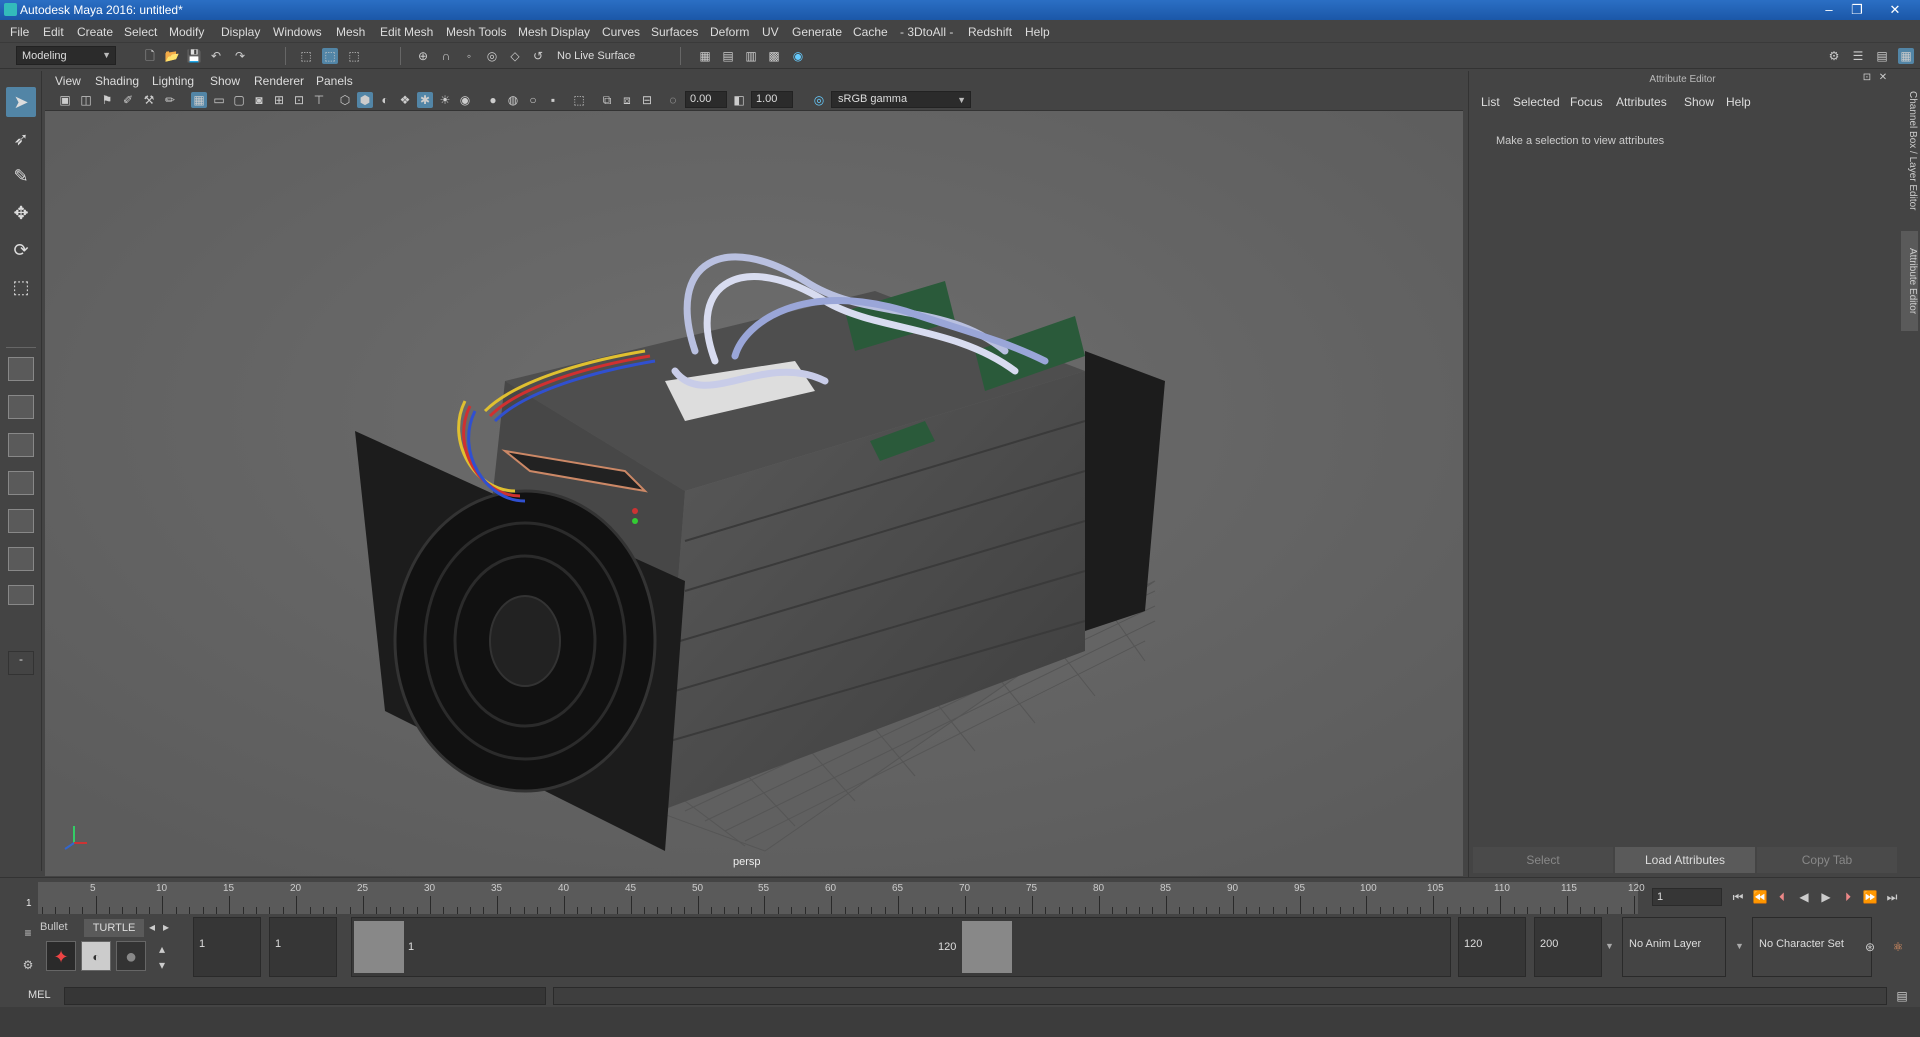 The image size is (1920, 1037). What do you see at coordinates (425, 100) in the screenshot?
I see `lighting-icon: ✱` at bounding box center [425, 100].